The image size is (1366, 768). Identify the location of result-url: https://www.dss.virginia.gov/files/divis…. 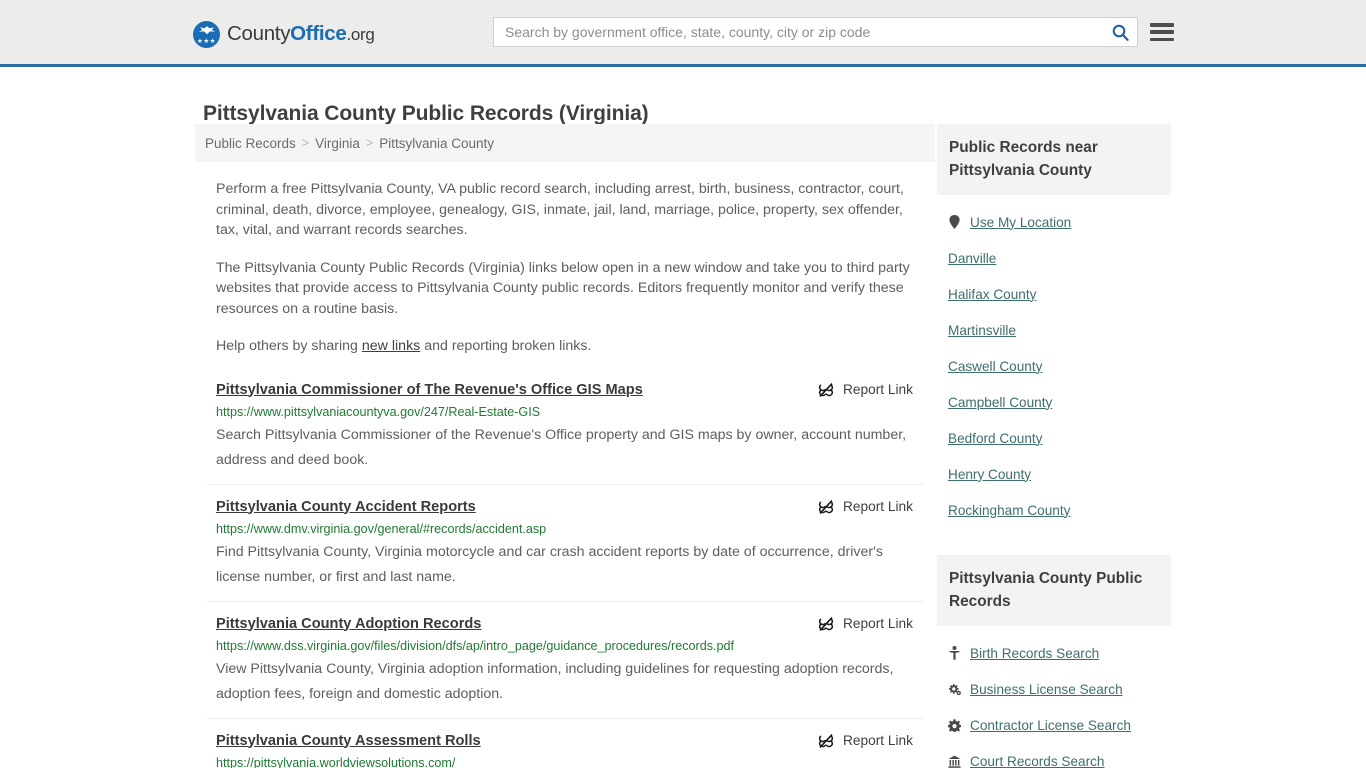
(569, 646).